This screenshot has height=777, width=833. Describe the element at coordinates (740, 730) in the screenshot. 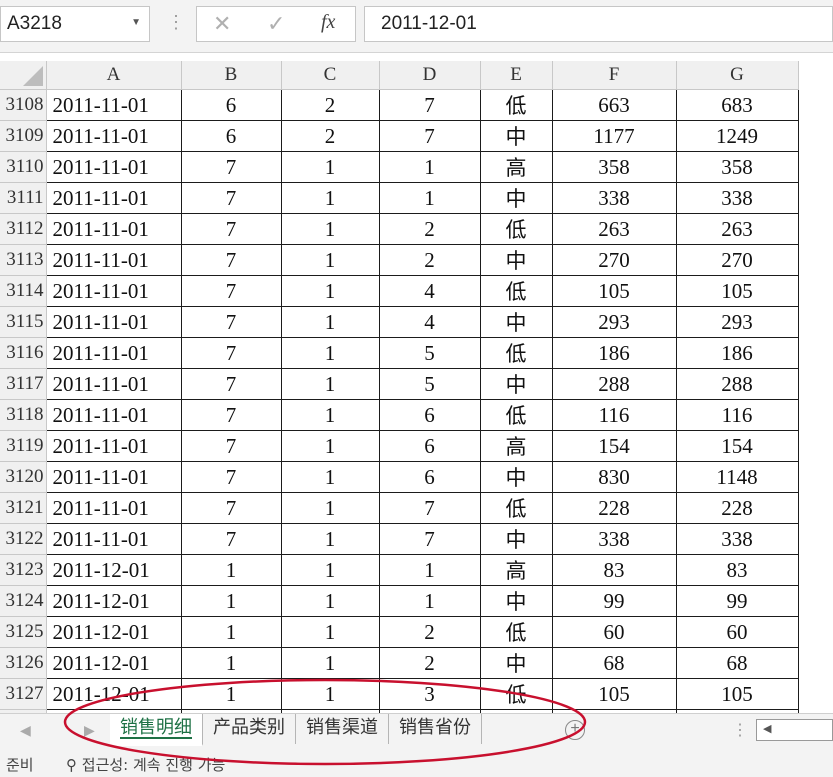

I see `tab-split-handle-icon: ⋮` at that location.